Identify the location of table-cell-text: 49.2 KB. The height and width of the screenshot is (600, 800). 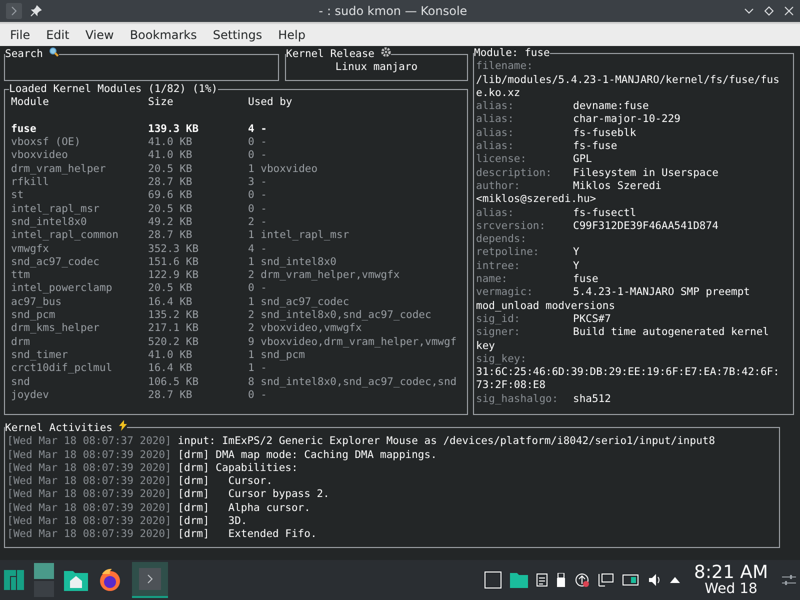
(171, 223).